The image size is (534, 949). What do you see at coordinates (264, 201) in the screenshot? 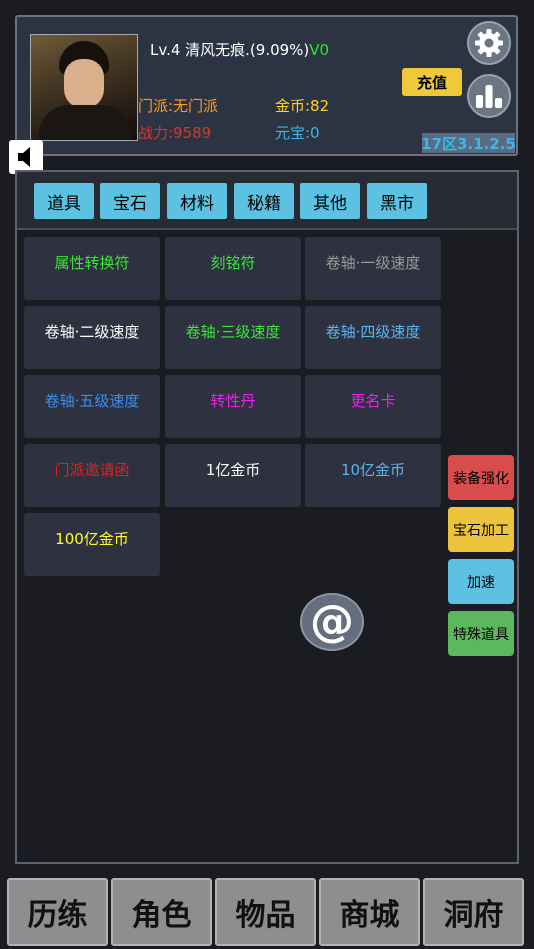
I see `tab-miji: 秘籍` at bounding box center [264, 201].